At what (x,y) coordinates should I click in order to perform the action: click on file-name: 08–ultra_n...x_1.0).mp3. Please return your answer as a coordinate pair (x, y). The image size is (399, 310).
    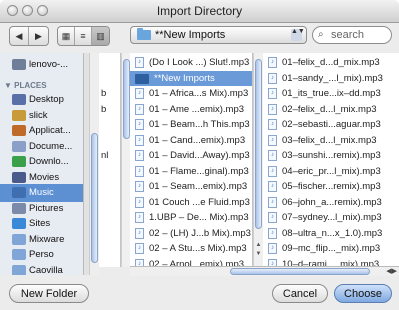
    Looking at the image, I should click on (332, 233).